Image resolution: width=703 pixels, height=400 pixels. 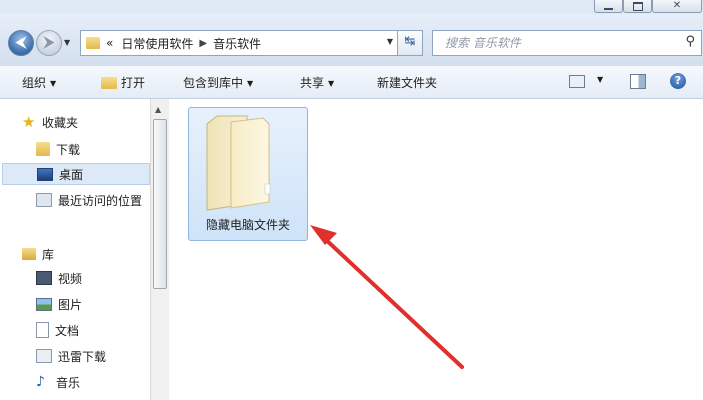 I want to click on open-folder-icon, so click(x=109, y=83).